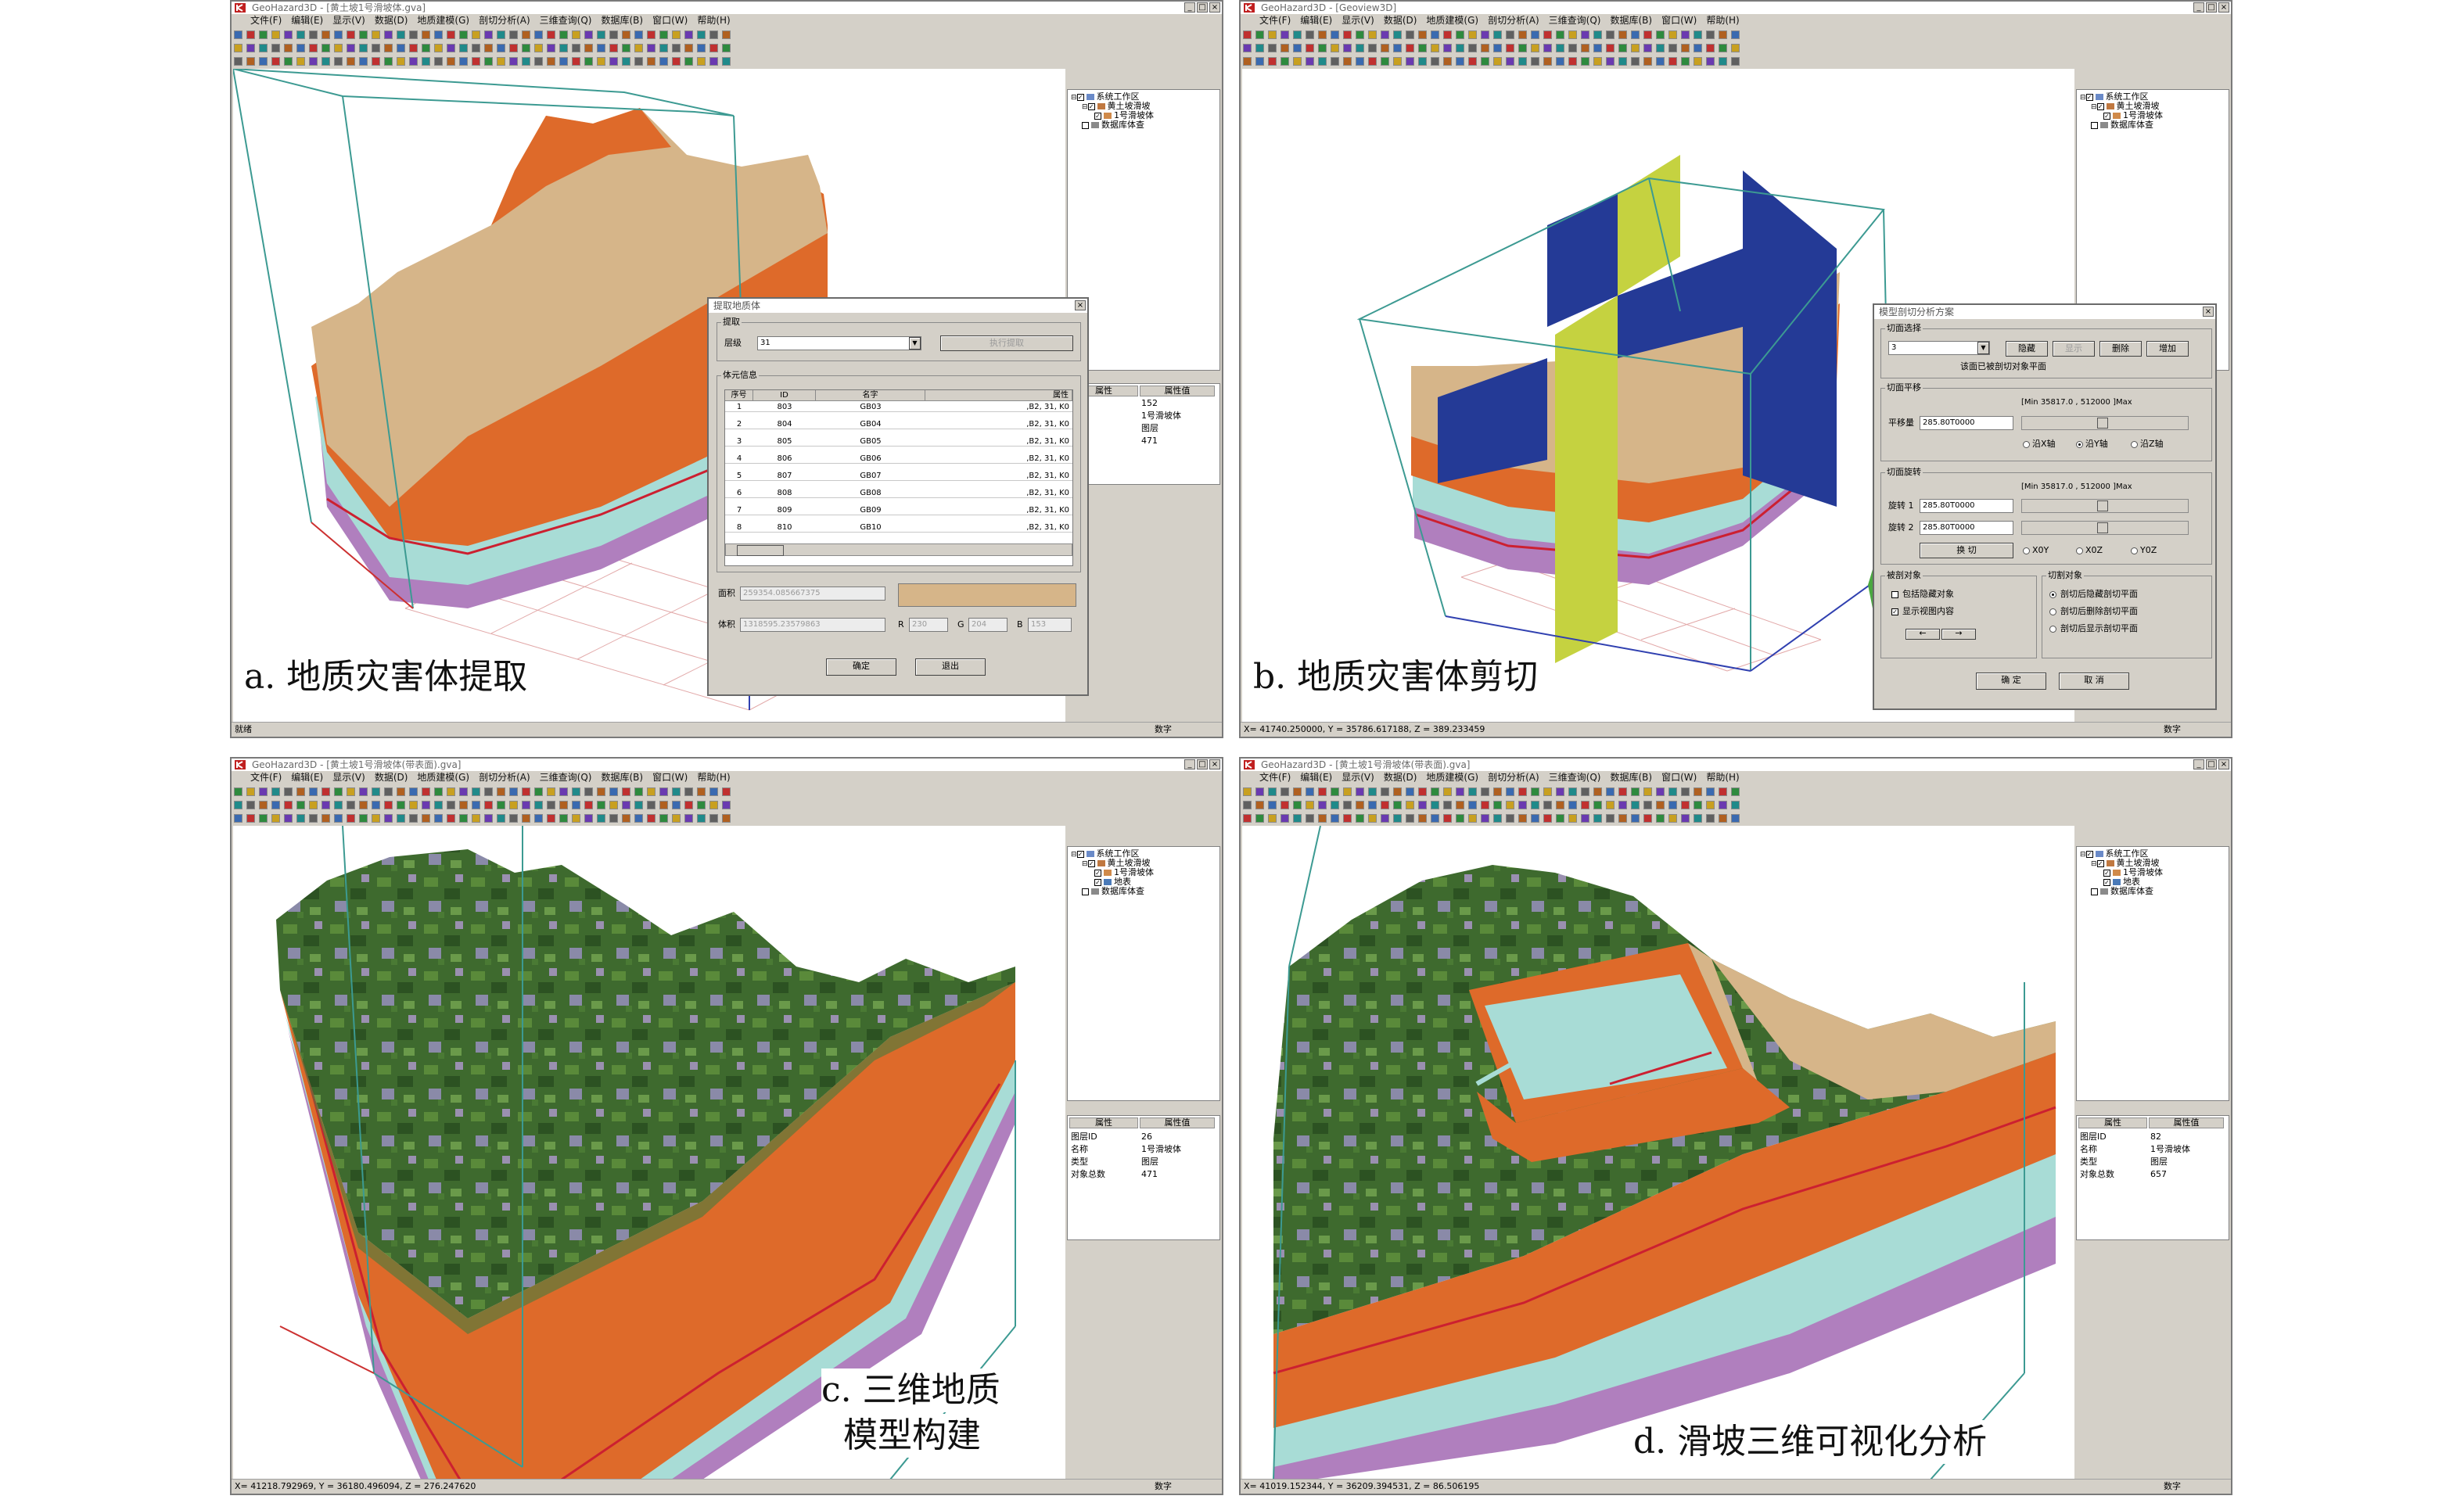  I want to click on add-button: 增加, so click(2167, 349).